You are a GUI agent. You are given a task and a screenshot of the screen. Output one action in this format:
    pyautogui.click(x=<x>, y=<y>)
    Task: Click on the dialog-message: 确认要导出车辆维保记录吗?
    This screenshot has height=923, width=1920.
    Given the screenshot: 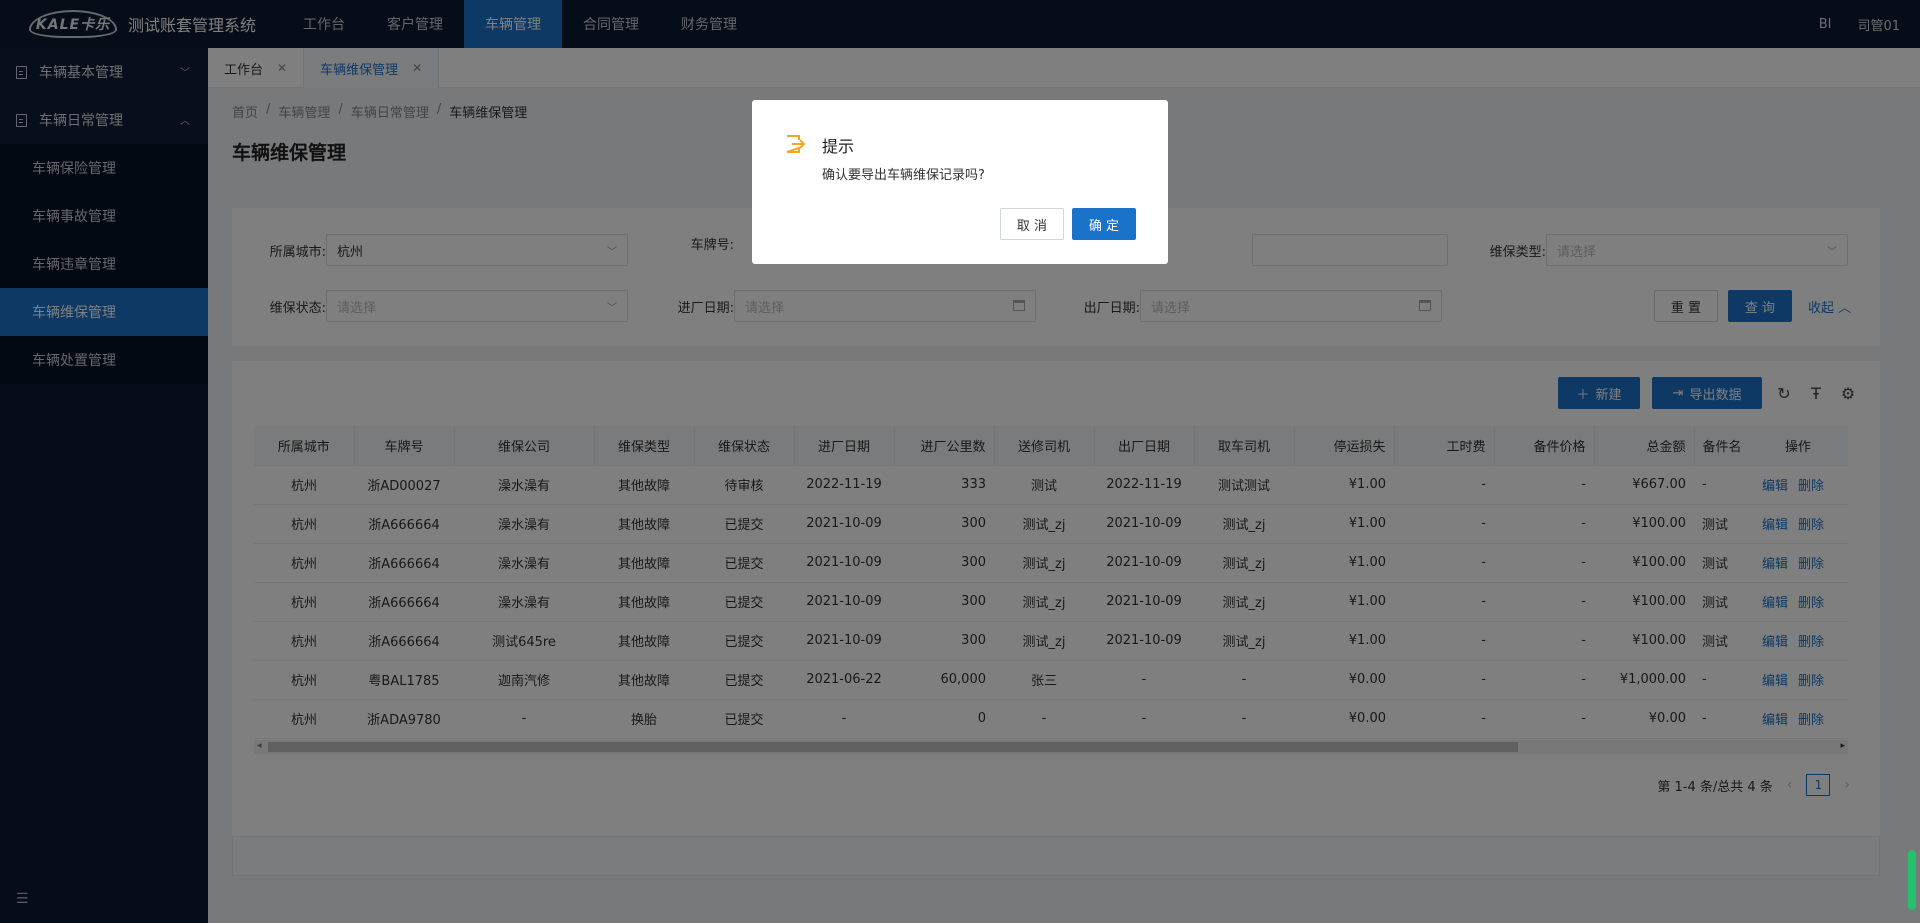 What is the action you would take?
    pyautogui.click(x=903, y=175)
    